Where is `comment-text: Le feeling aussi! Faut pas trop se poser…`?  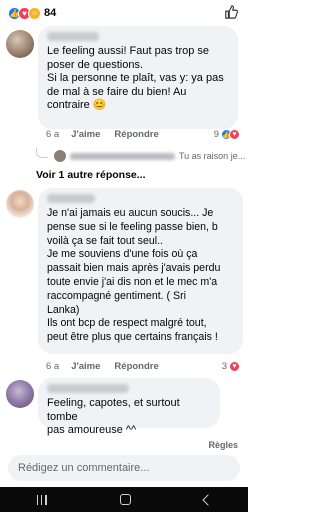 comment-text: Le feeling aussi! Faut pas trop se poser… is located at coordinates (135, 78).